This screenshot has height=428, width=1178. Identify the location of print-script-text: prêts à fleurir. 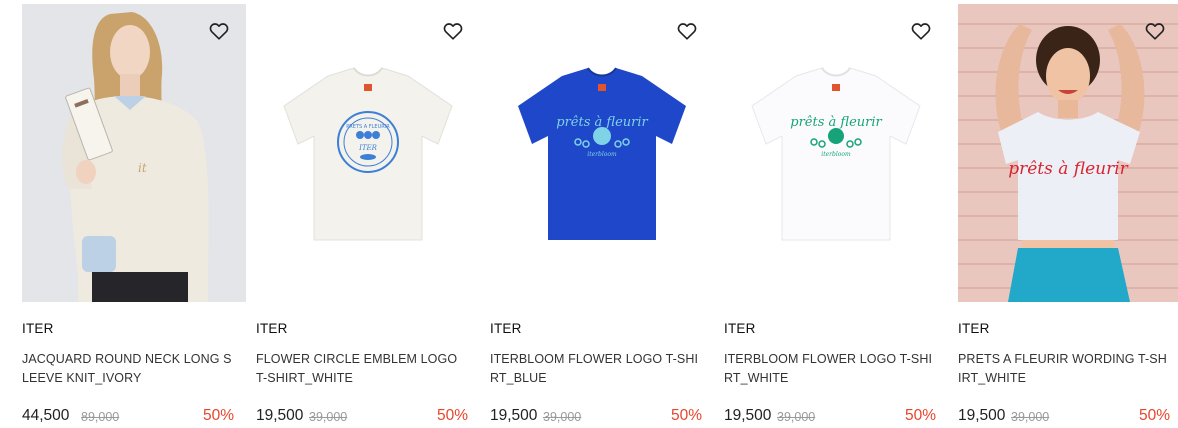
(836, 122).